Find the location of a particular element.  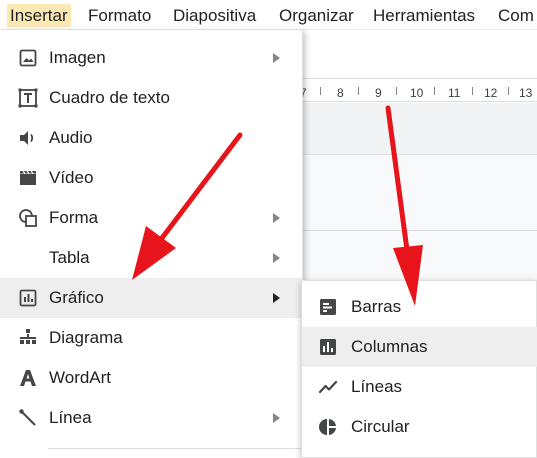

menu-item-audio: Audio is located at coordinates (151, 138).